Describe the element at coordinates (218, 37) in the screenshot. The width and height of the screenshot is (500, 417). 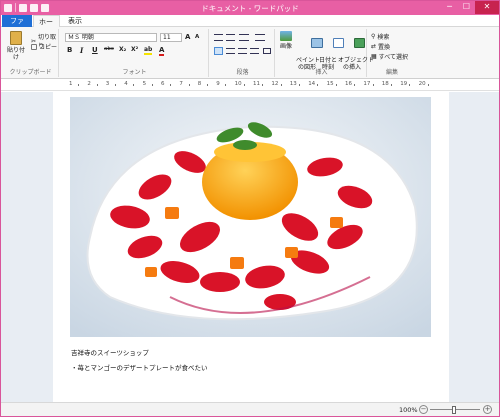
I see `decrease-indent-button` at that location.